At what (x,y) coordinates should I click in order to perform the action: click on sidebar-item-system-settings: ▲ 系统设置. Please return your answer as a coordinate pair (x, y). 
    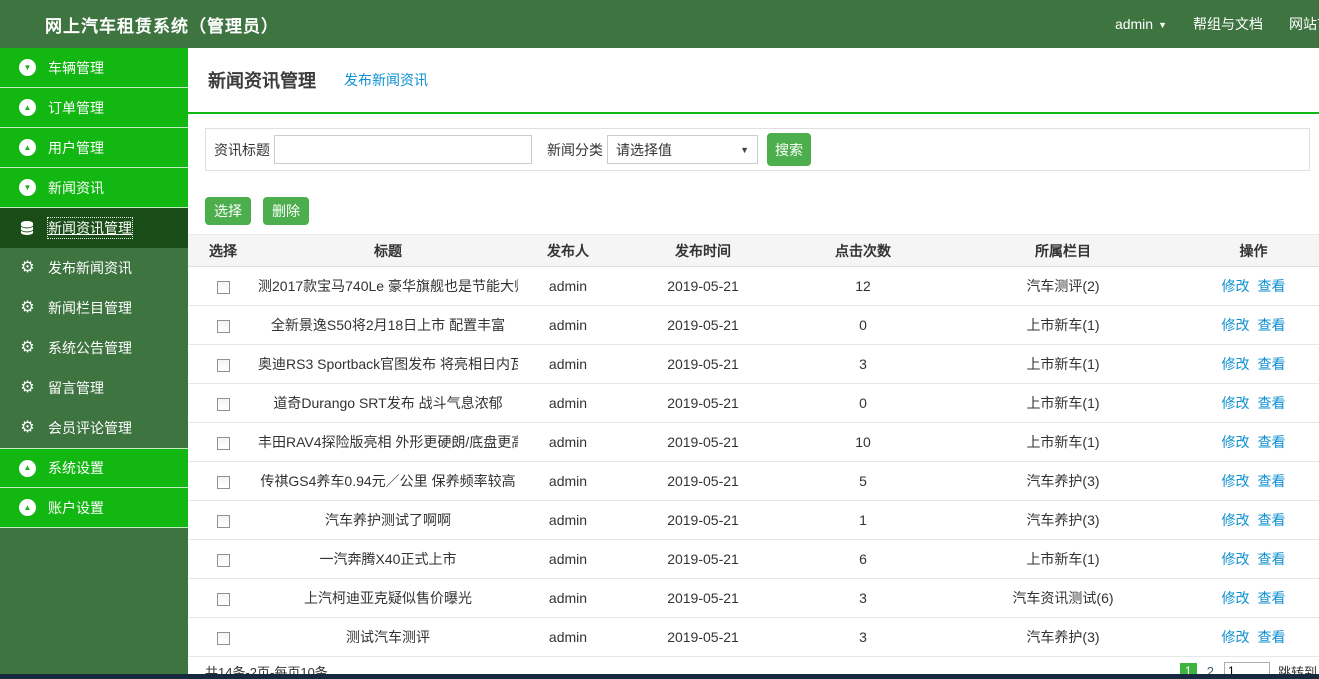
    Looking at the image, I should click on (94, 468).